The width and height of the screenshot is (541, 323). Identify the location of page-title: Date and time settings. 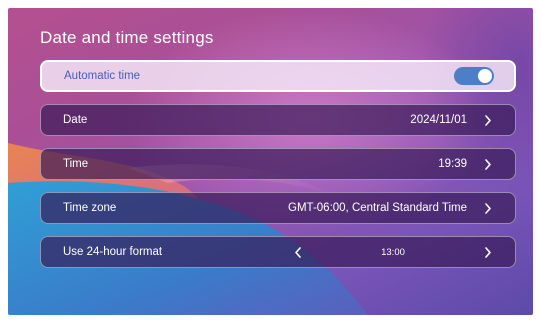
(127, 37).